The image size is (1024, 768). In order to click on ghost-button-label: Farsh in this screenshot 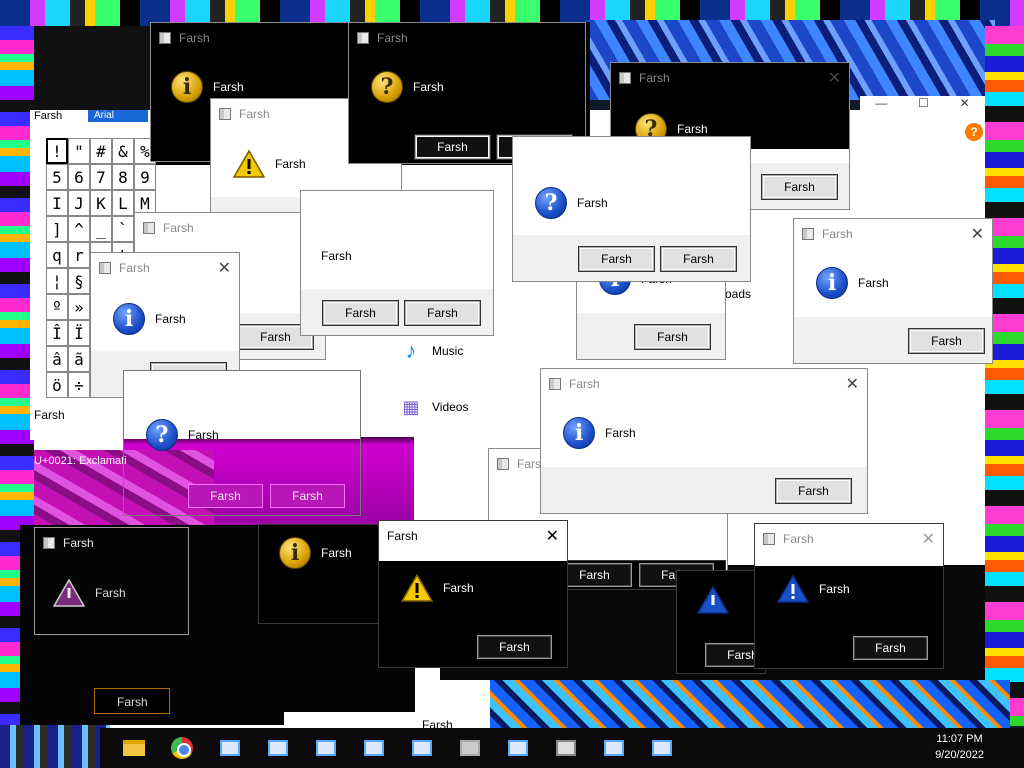, I will do `click(132, 702)`.